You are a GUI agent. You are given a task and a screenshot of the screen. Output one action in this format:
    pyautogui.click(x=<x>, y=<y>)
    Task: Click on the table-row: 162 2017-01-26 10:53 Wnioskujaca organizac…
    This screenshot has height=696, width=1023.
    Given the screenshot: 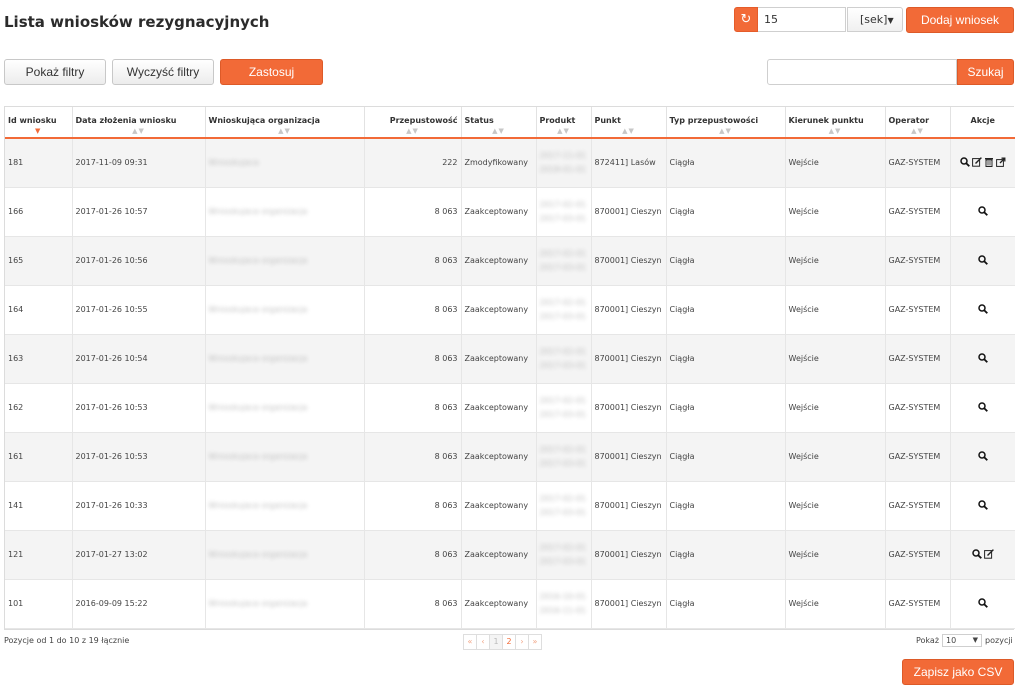 What is the action you would take?
    pyautogui.click(x=510, y=408)
    